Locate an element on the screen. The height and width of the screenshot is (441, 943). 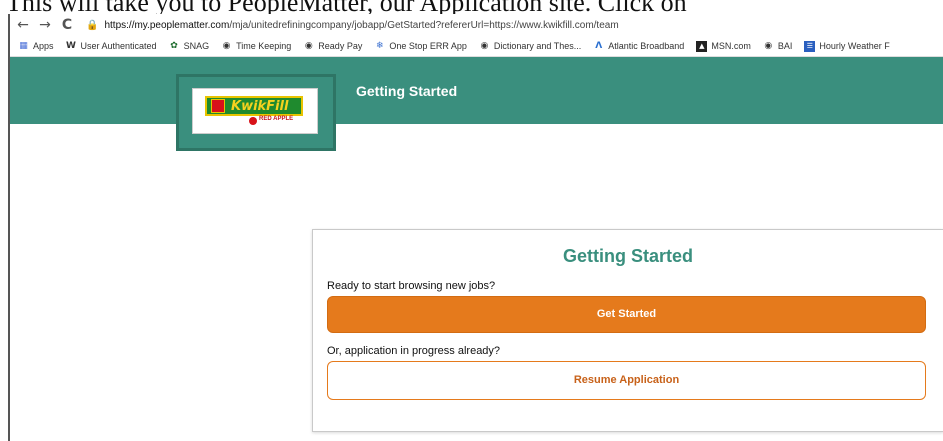
red-apple-icon is located at coordinates (253, 121).